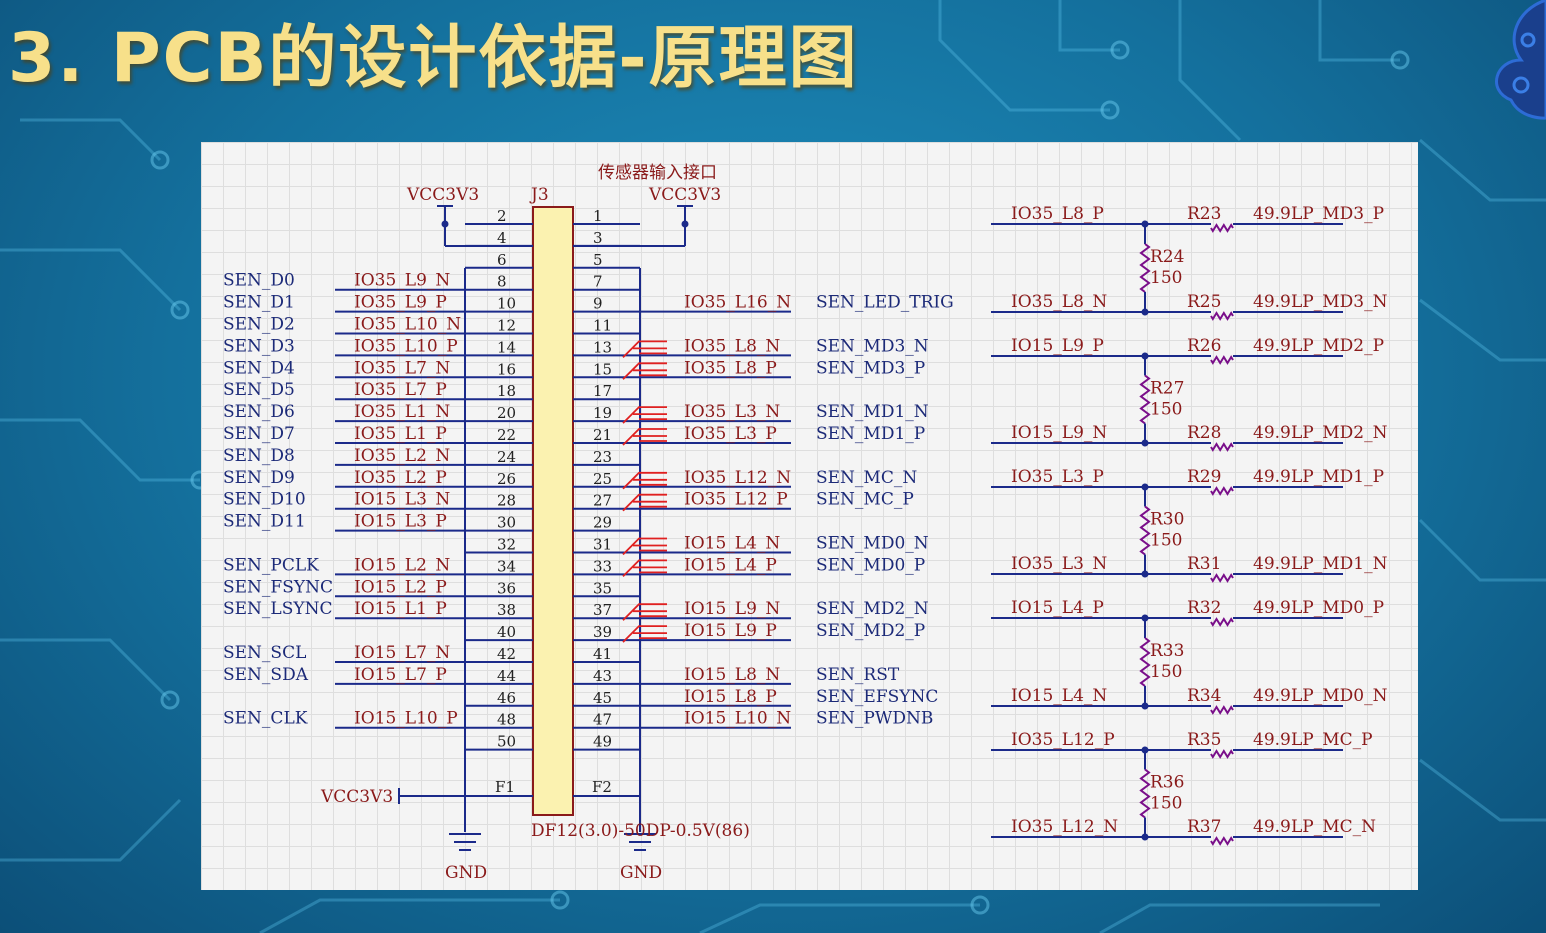 The width and height of the screenshot is (1546, 933). What do you see at coordinates (602, 676) in the screenshot?
I see `pin-number: 43` at bounding box center [602, 676].